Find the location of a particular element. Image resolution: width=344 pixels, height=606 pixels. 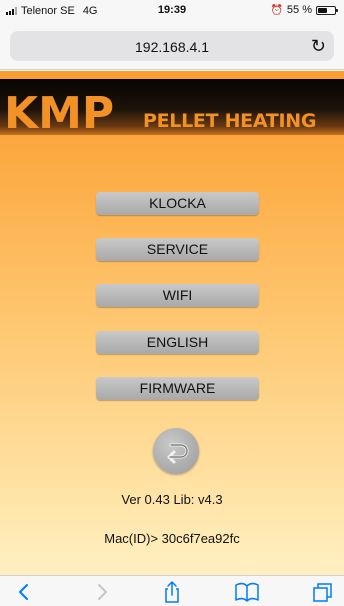

share-icon is located at coordinates (172, 592).